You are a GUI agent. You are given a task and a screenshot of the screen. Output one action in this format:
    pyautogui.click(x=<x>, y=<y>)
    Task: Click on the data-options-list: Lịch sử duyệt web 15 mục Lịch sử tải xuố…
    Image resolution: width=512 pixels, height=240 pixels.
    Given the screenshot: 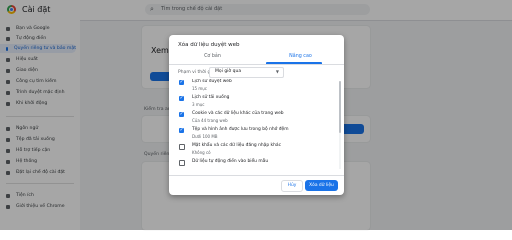 What is the action you would take?
    pyautogui.click(x=256, y=126)
    